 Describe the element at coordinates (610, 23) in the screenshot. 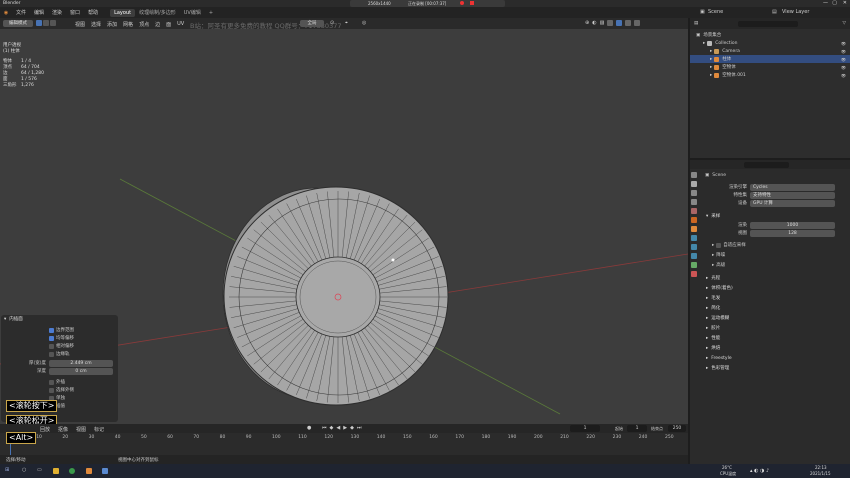

I see `wireframe-shading-icon` at that location.